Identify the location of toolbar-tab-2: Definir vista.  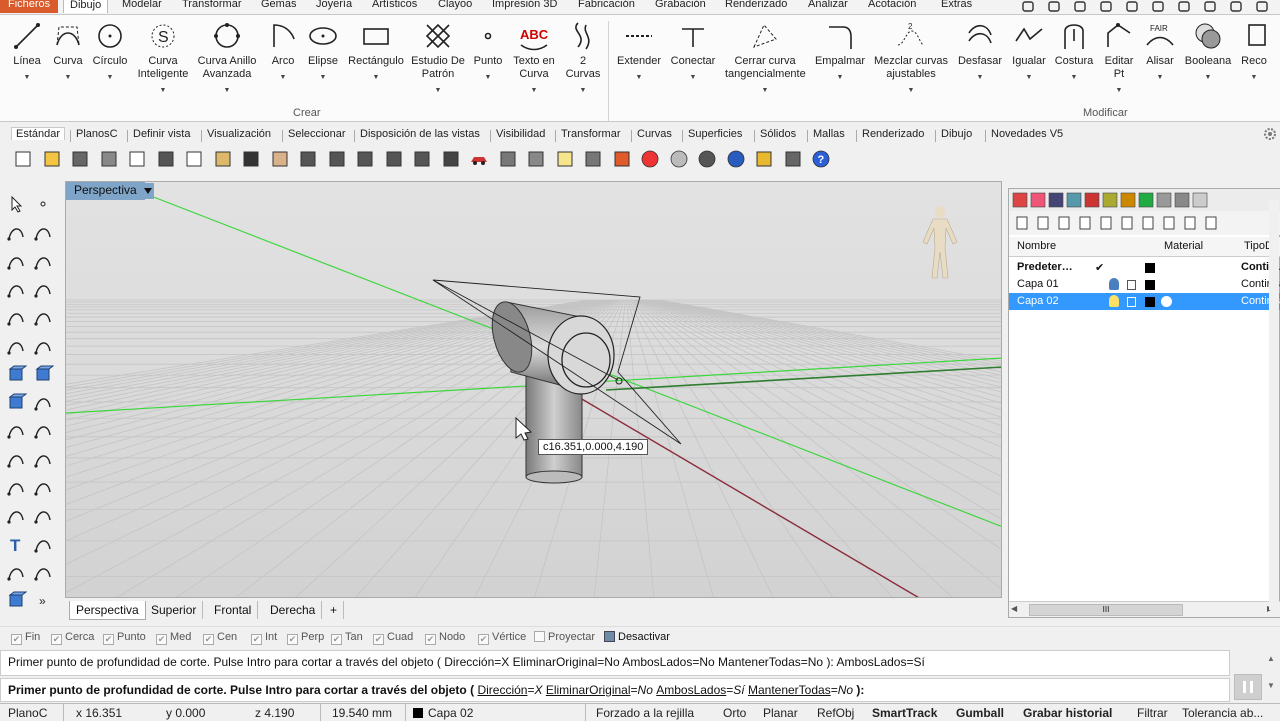
(161, 134).